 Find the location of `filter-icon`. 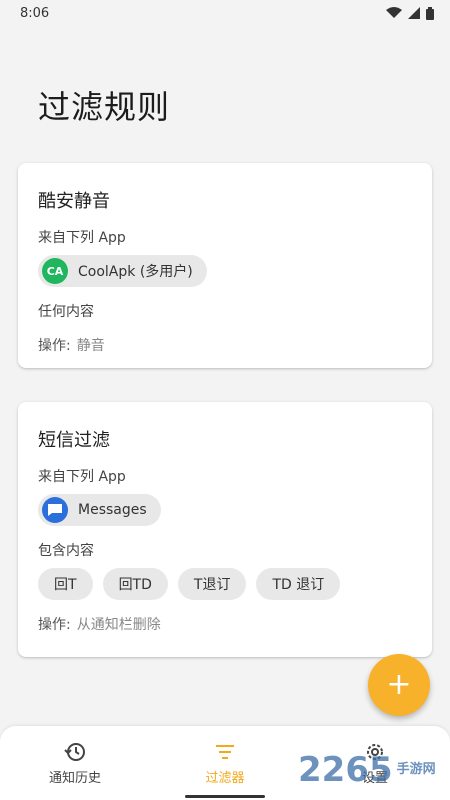

filter-icon is located at coordinates (225, 751).